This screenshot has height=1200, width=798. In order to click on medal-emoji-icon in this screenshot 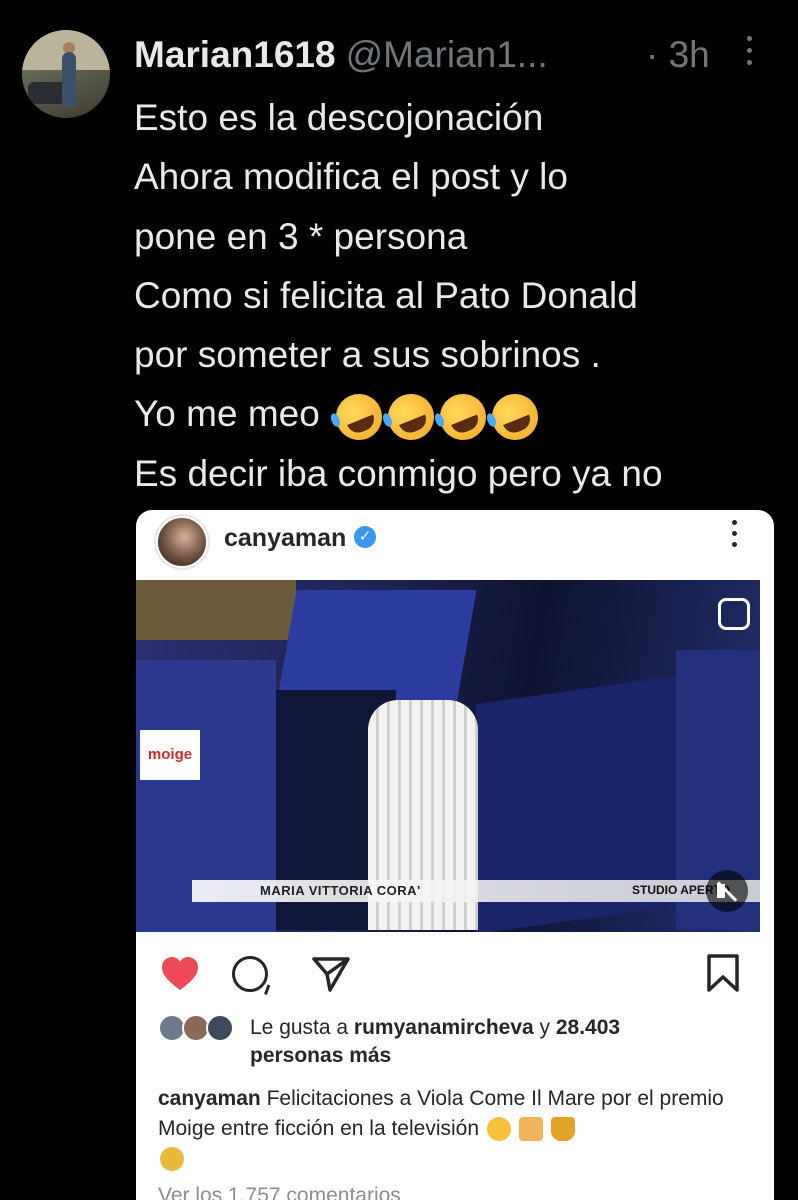, I will do `click(172, 1159)`.